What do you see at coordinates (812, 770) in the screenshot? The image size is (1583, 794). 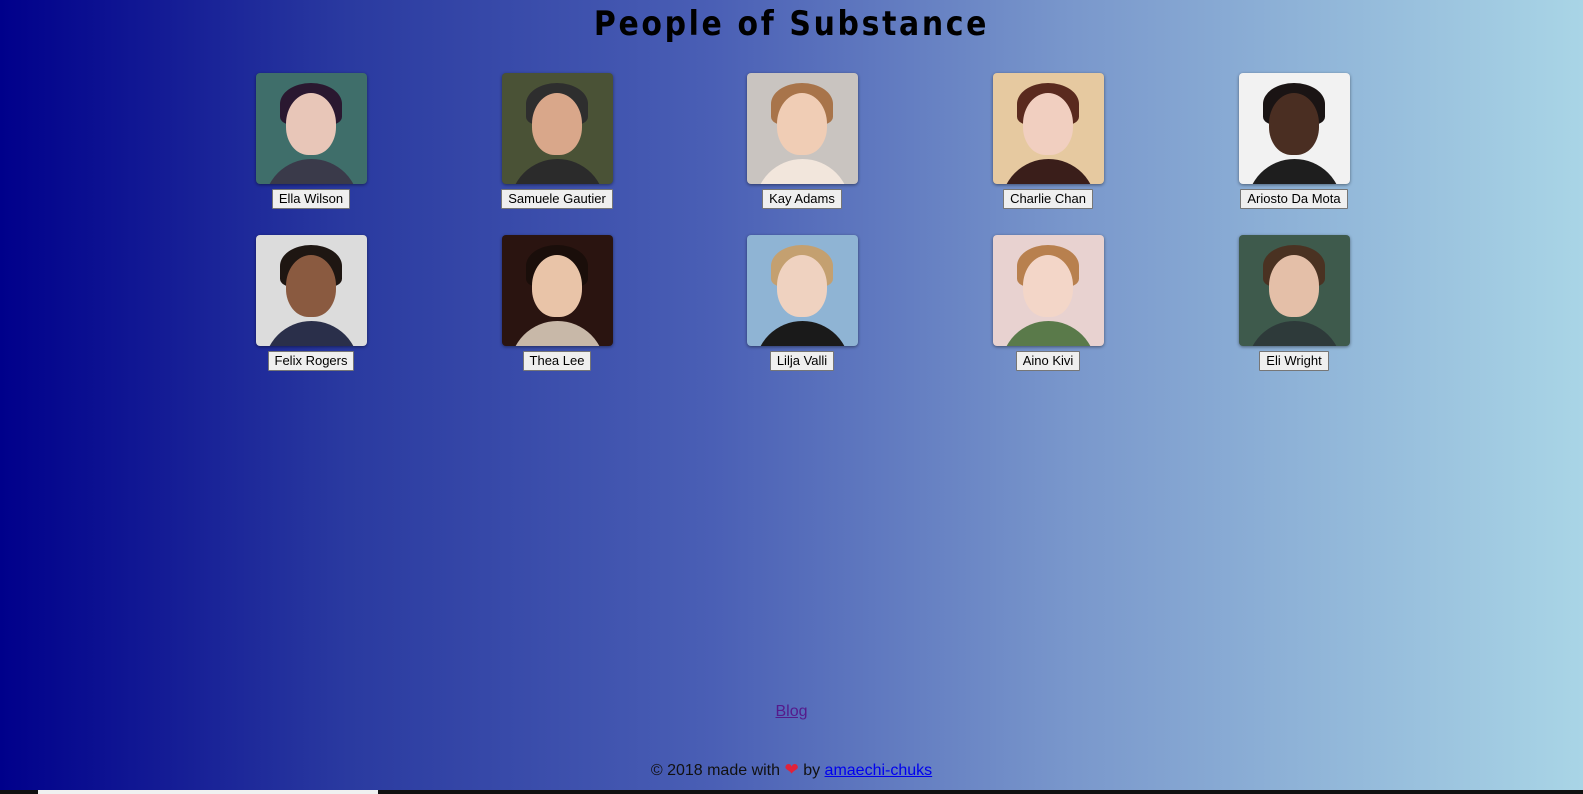 I see `footer-by: by` at bounding box center [812, 770].